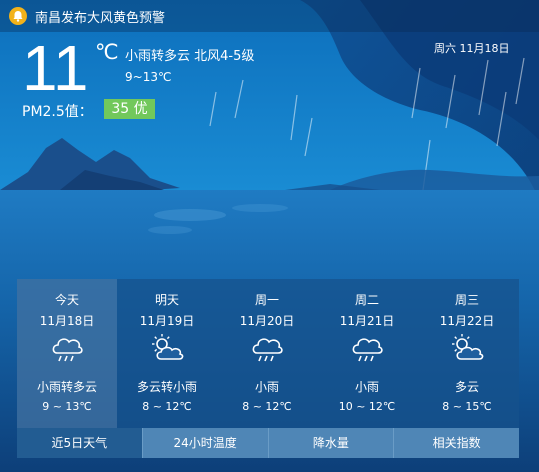  What do you see at coordinates (367, 321) in the screenshot?
I see `forecast-day-date: 11月21日` at bounding box center [367, 321].